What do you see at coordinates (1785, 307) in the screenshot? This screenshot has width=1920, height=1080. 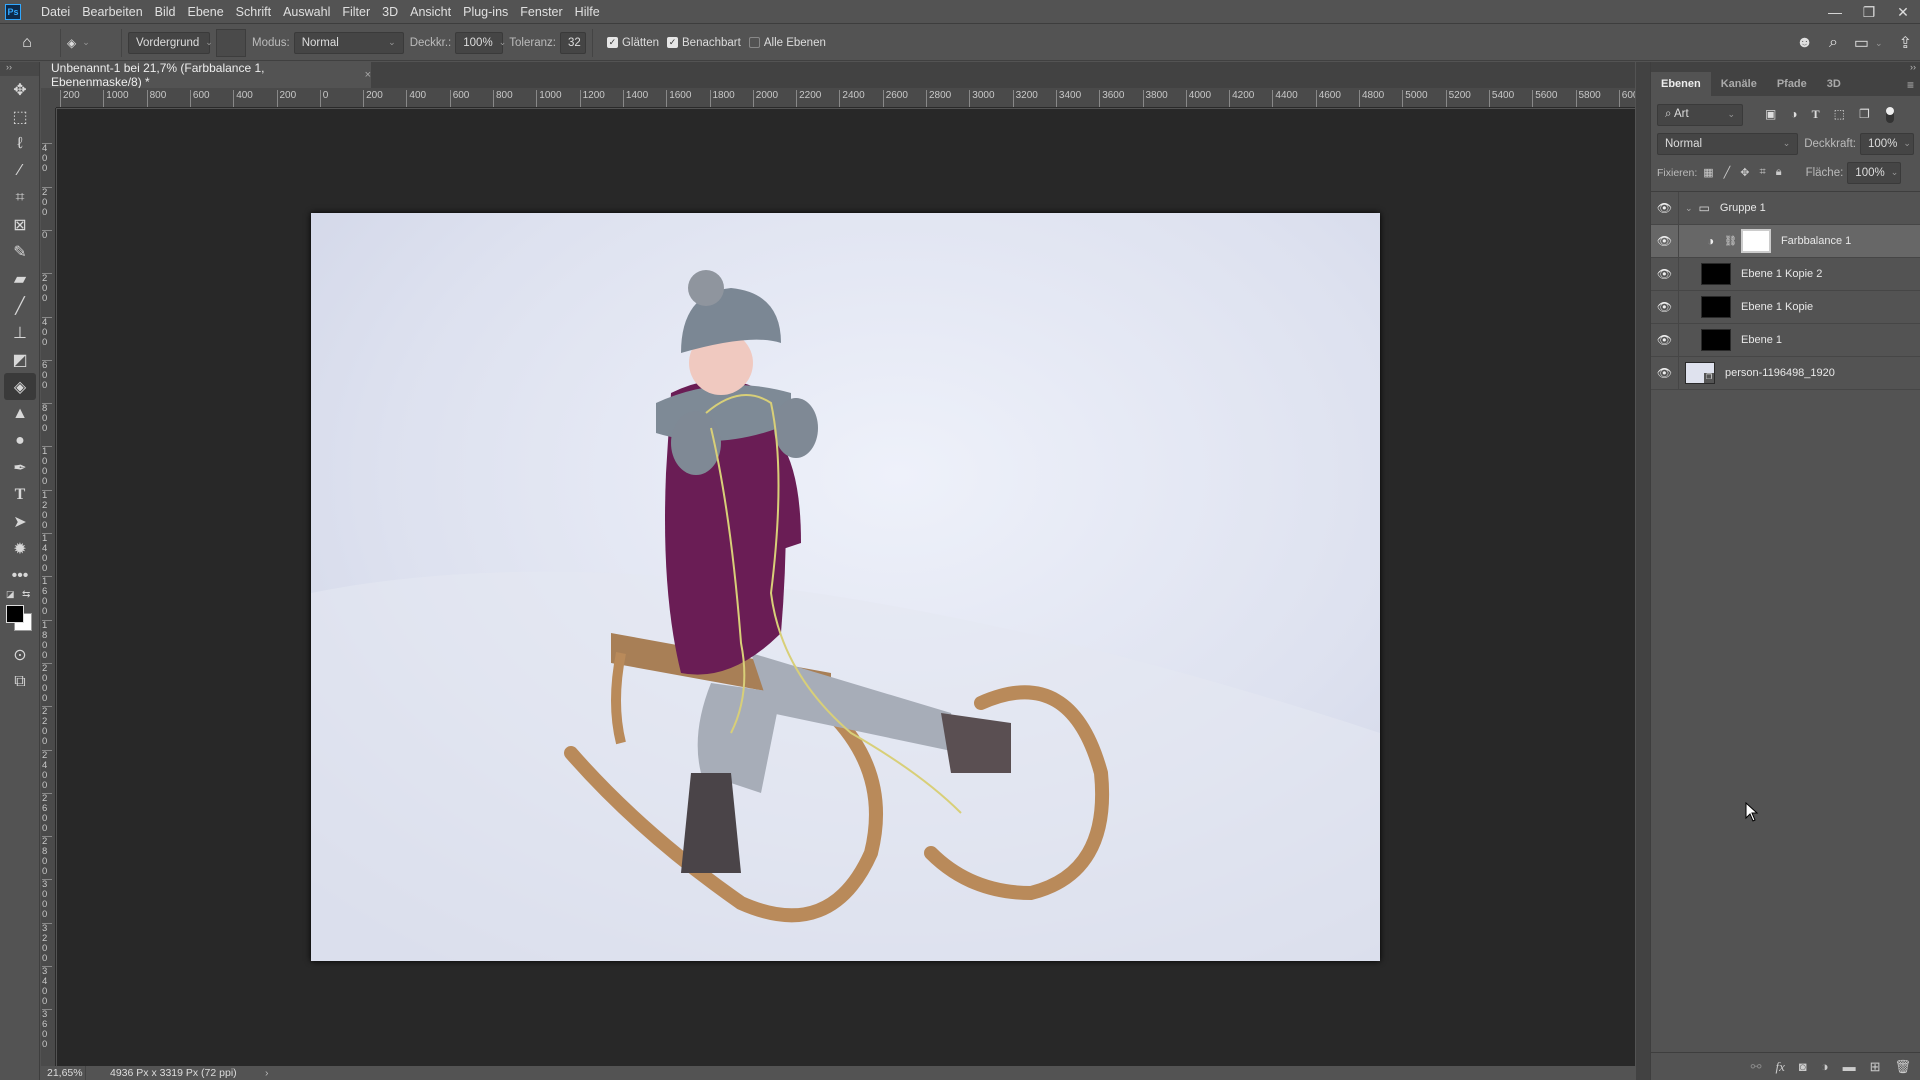 I see `layer-row: 👁︎ Ebene 1 Kopie` at bounding box center [1785, 307].